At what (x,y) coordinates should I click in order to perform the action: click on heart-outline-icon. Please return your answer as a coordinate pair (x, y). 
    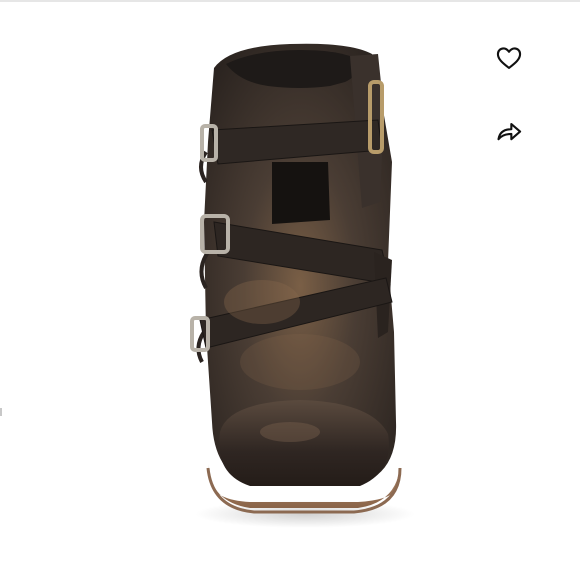
    Looking at the image, I should click on (509, 58).